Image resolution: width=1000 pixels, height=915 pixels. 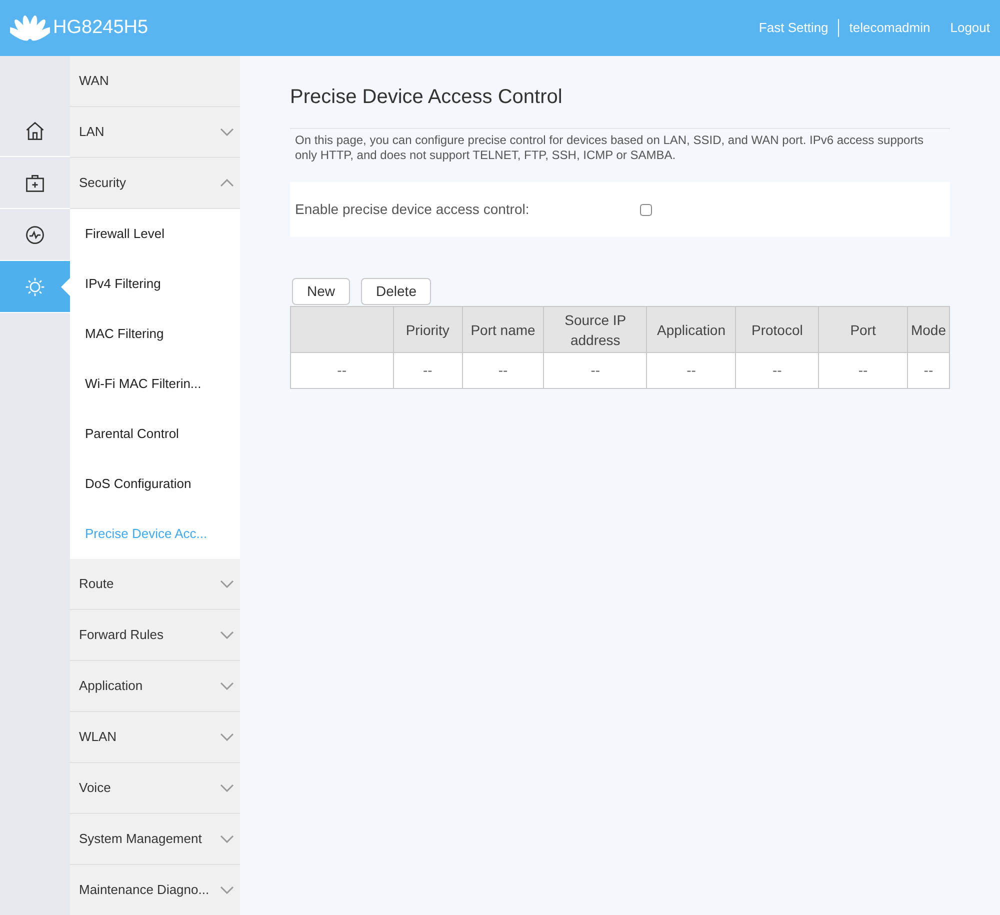 I want to click on menu-item: Voice, so click(x=155, y=788).